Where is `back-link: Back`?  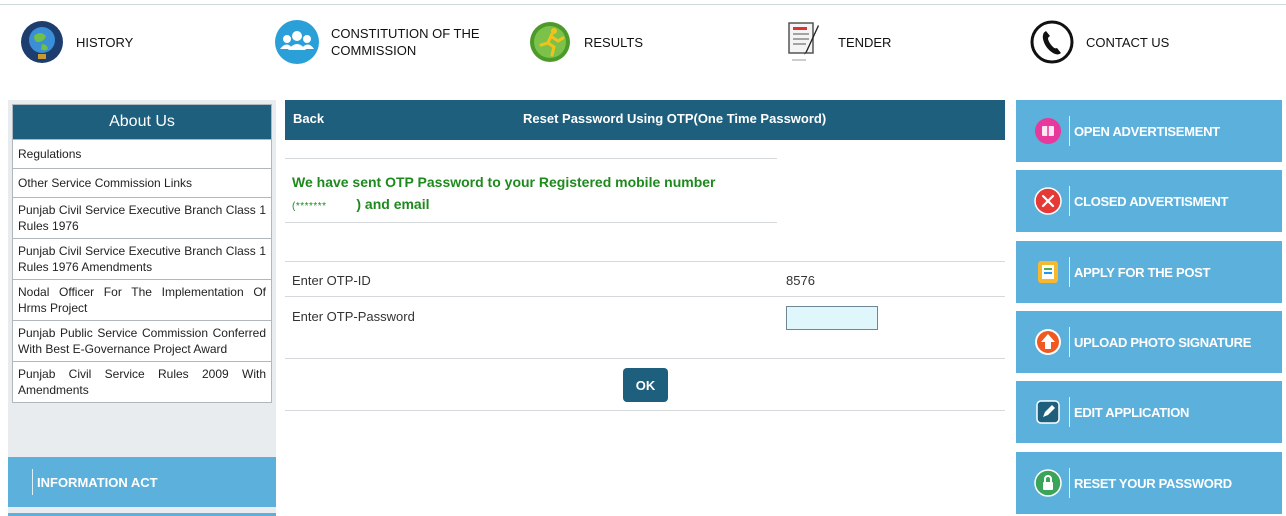
back-link: Back is located at coordinates (308, 118).